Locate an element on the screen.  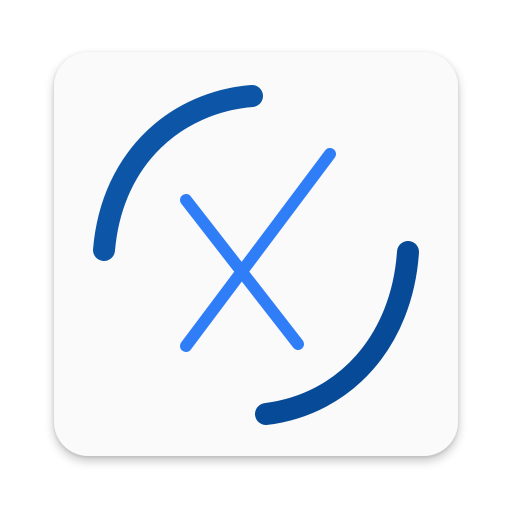
cross-stroke-ascending is located at coordinates (258, 250).